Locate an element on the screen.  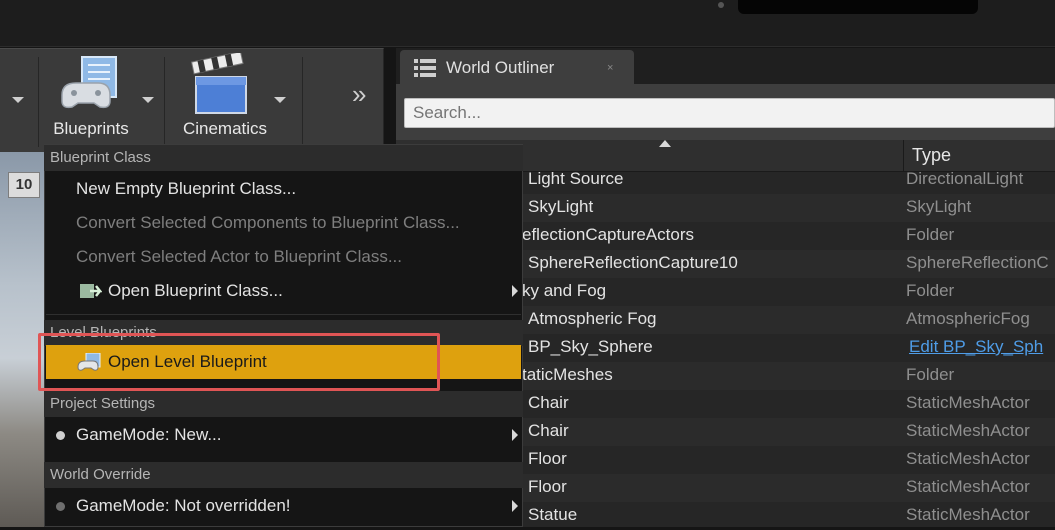
table-row: Statue StaticMeshActor is located at coordinates (787, 516).